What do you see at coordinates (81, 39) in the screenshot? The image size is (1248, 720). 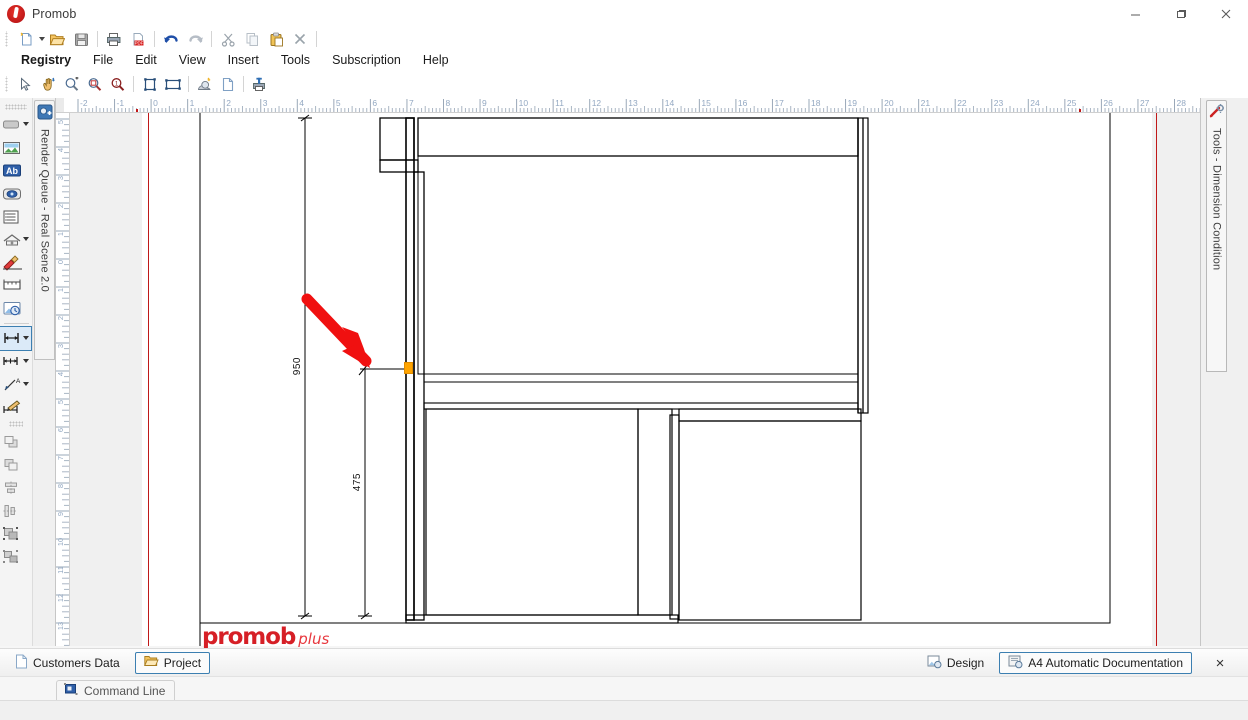 I see `save-floppy-icon` at bounding box center [81, 39].